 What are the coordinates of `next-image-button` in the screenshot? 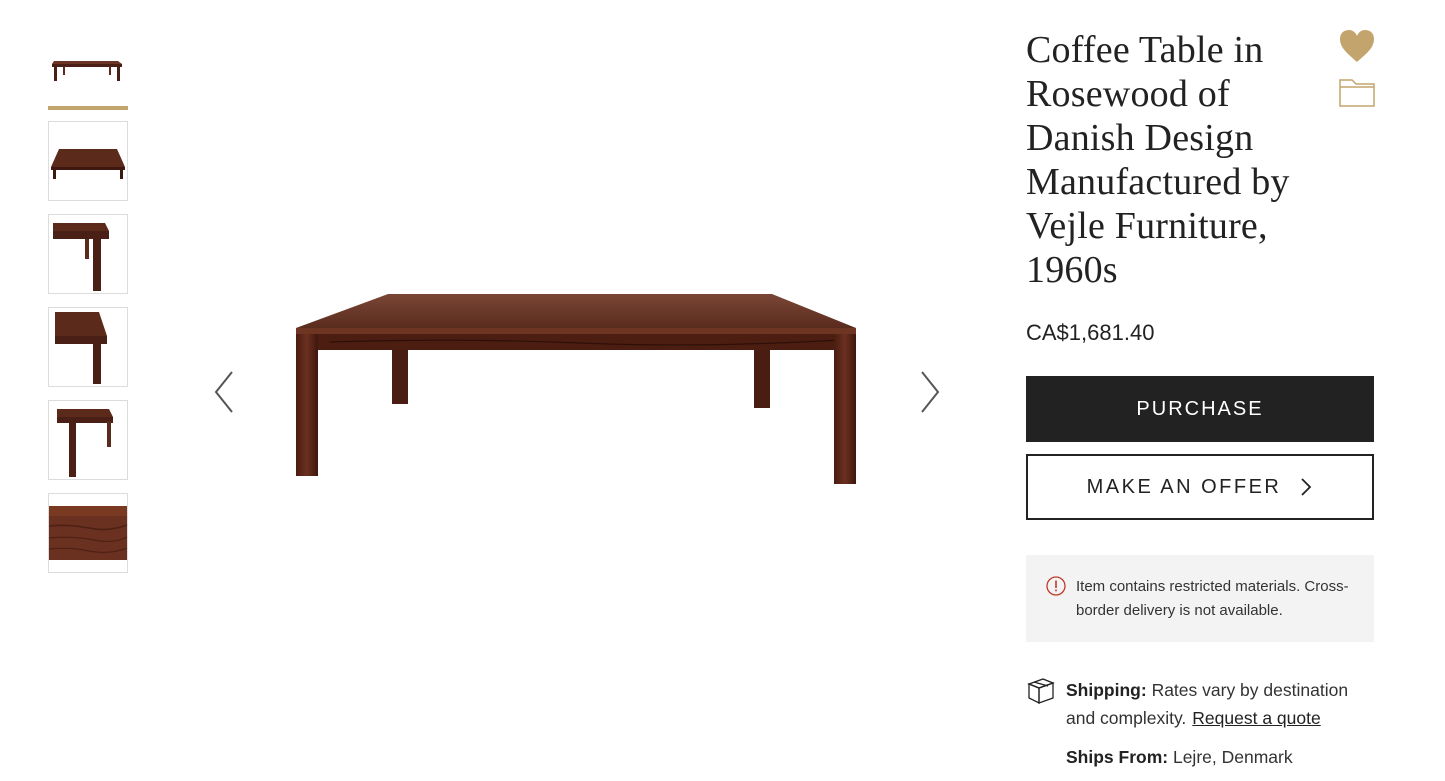 It's located at (929, 392).